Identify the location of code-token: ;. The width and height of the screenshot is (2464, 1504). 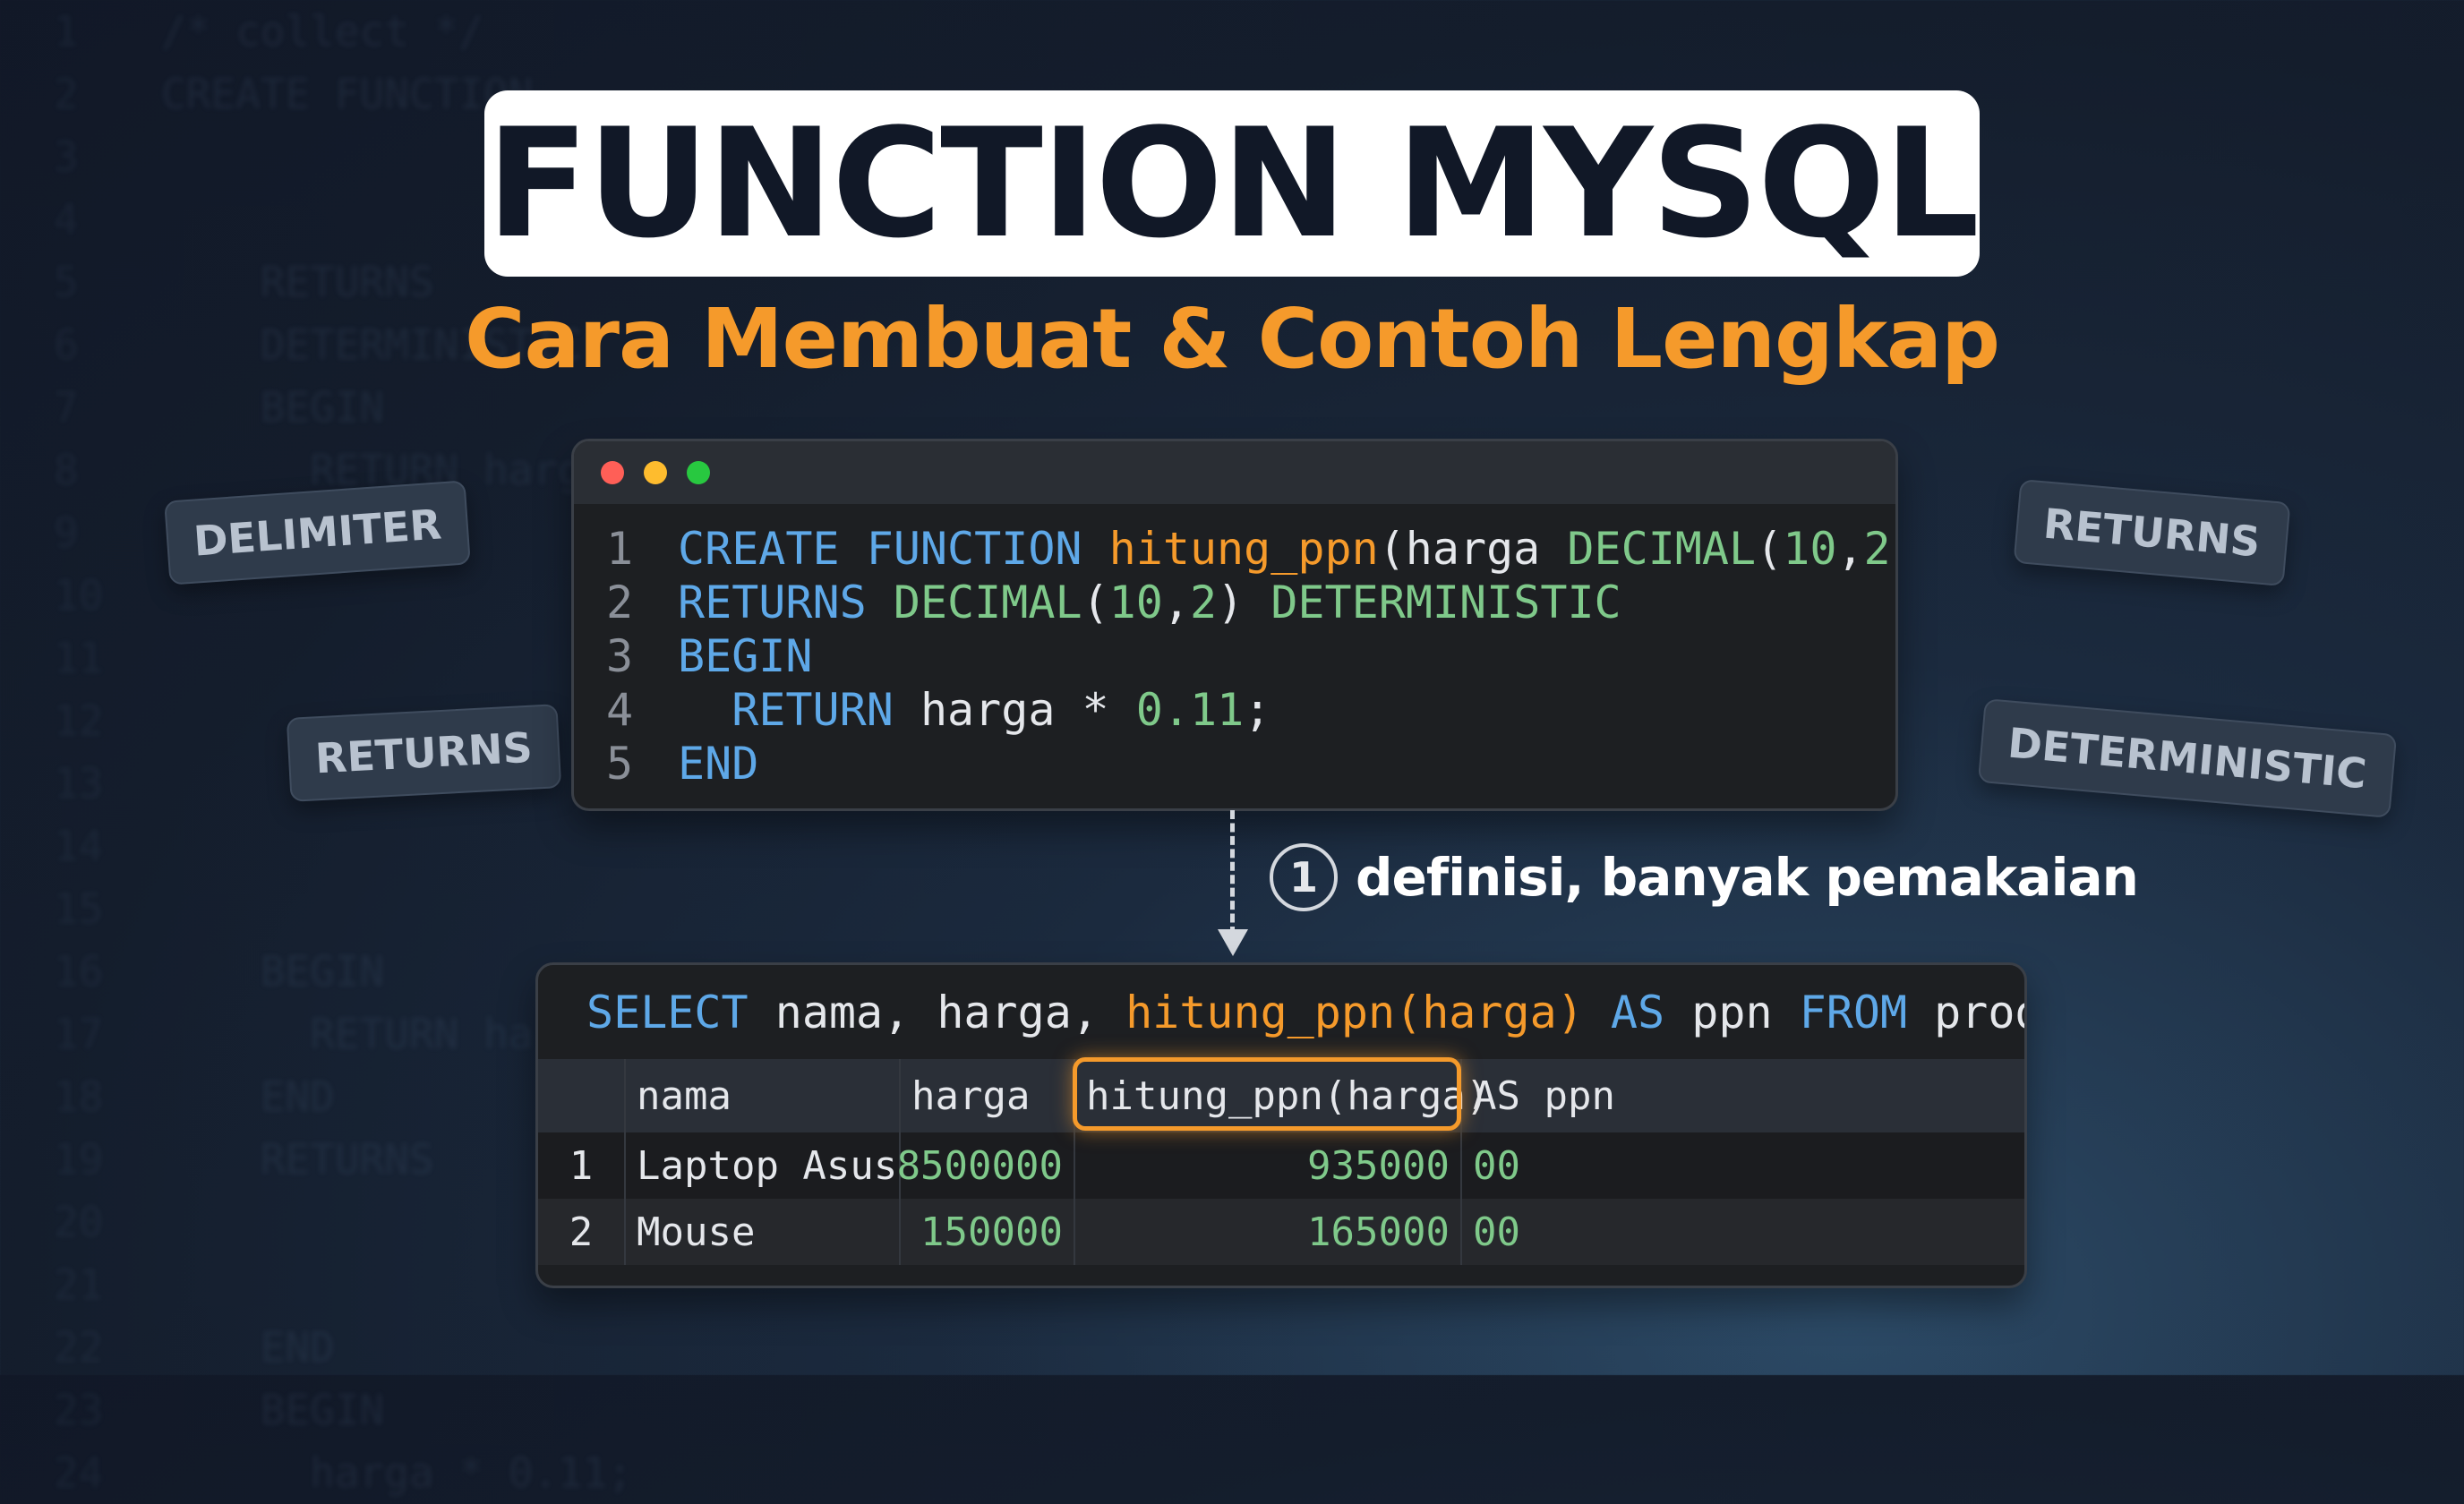
(1257, 710).